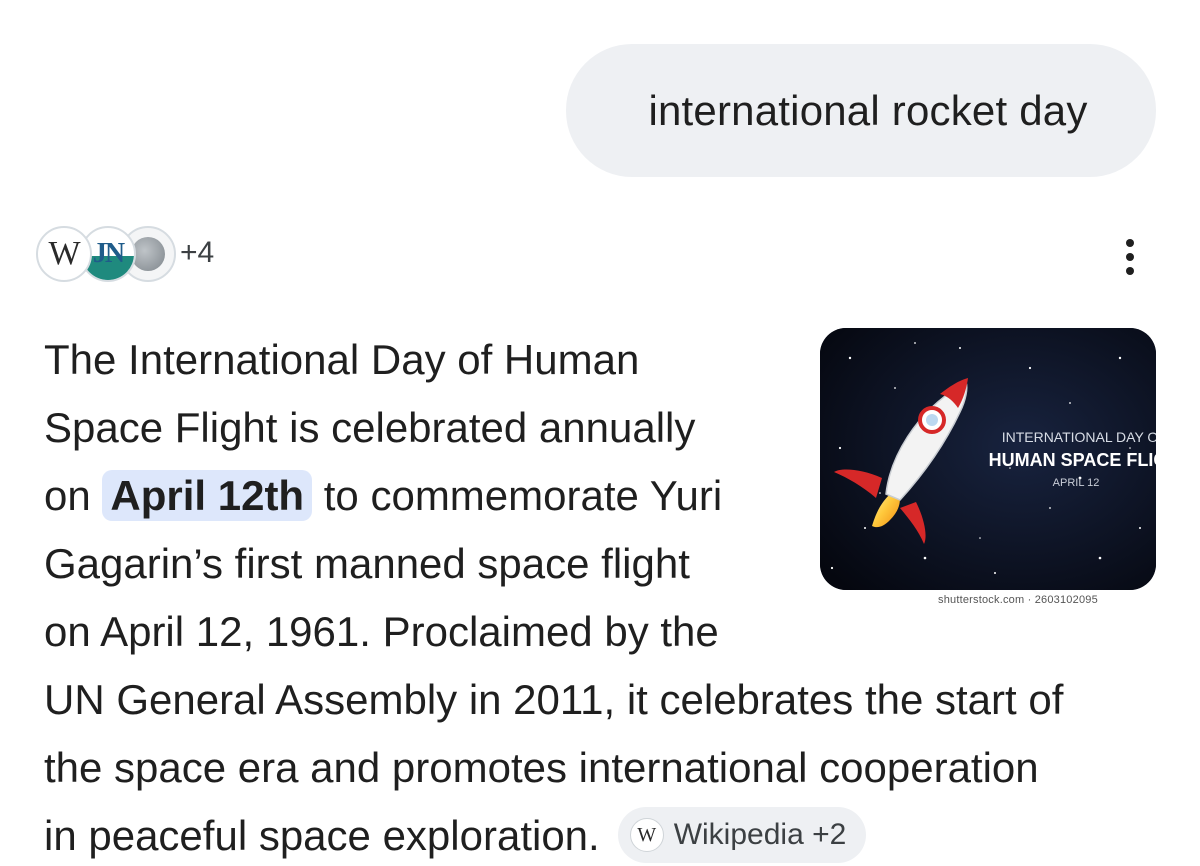 This screenshot has height=866, width=1200. Describe the element at coordinates (868, 110) in the screenshot. I see `user-query-text: international rocket day` at that location.